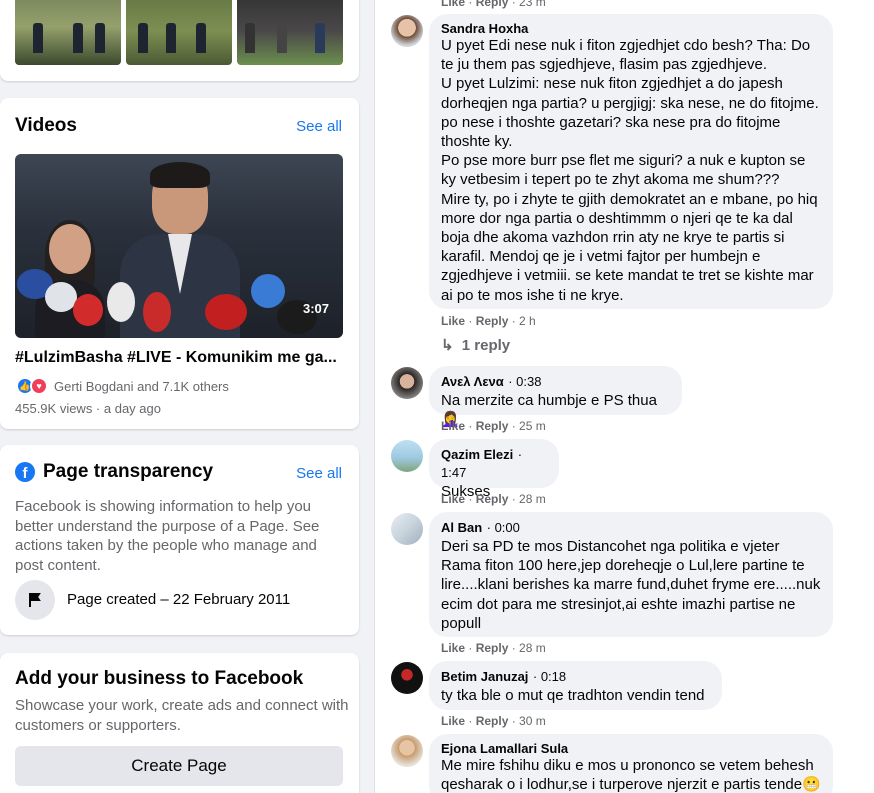  I want to click on comment-time: 23 m, so click(532, 4).